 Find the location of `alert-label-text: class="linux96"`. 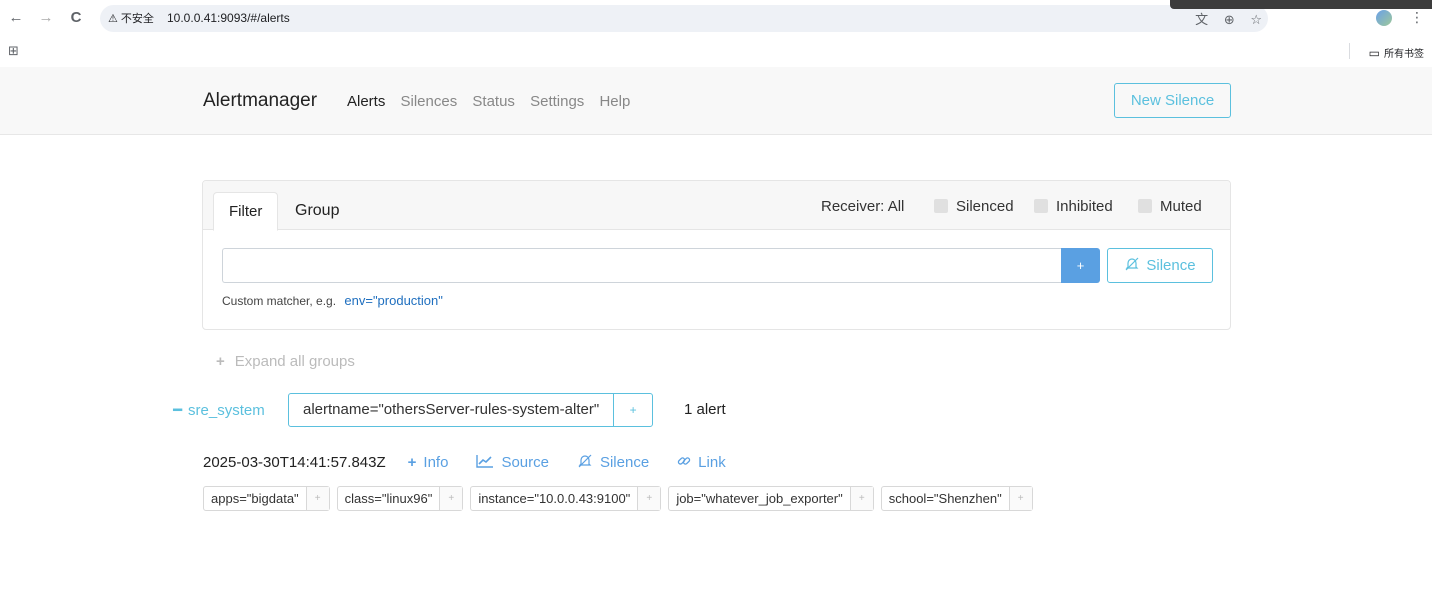

alert-label-text: class="linux96" is located at coordinates (389, 498).